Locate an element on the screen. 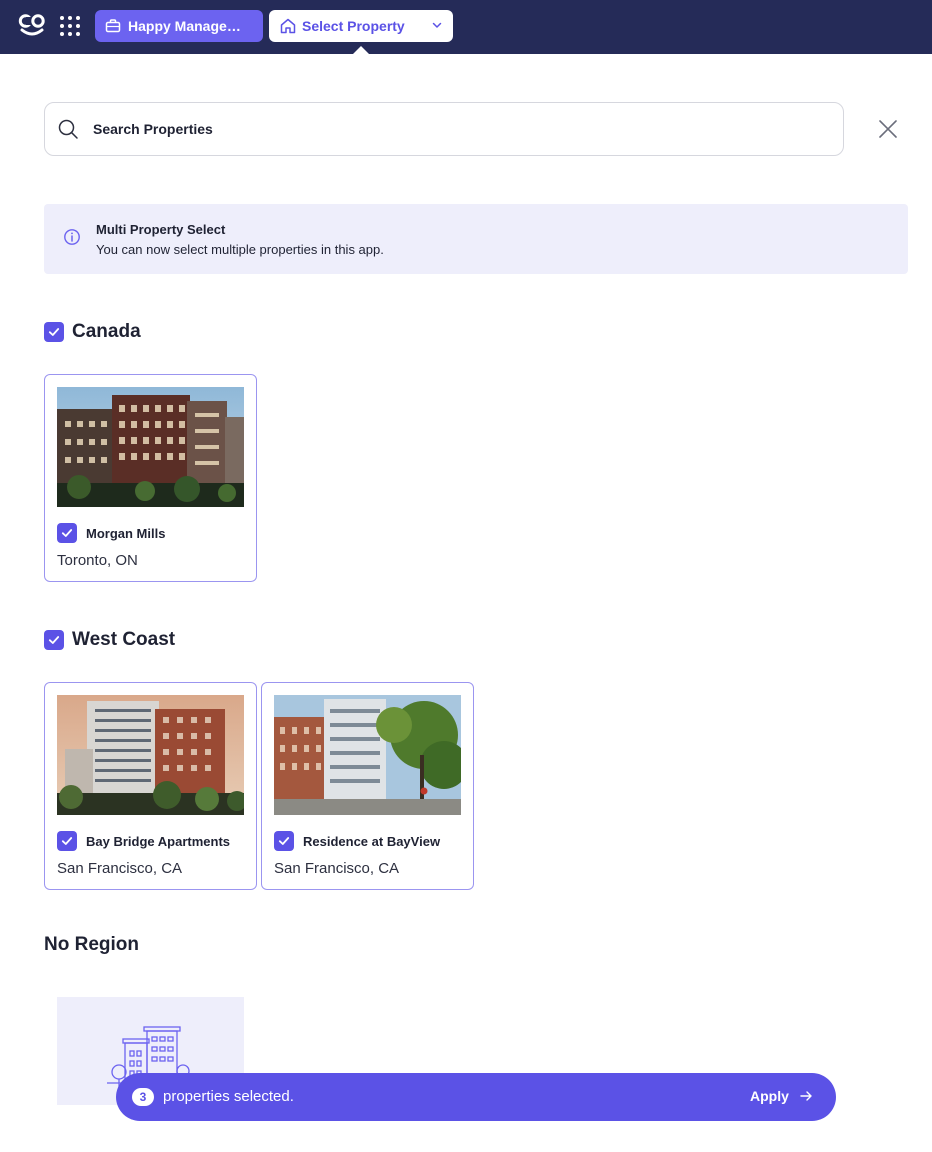 Image resolution: width=932 pixels, height=1152 pixels. property-name-row: Bay Bridge Apartments is located at coordinates (143, 841).